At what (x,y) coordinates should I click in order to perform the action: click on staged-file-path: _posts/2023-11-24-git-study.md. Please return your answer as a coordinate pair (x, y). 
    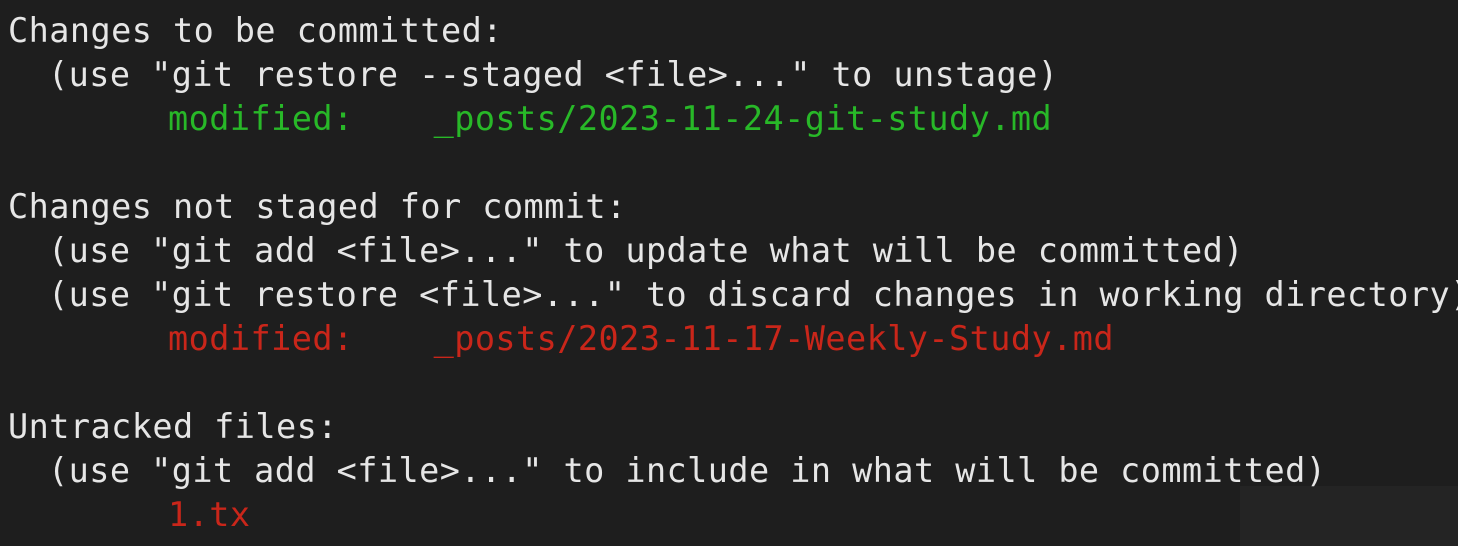
    Looking at the image, I should click on (743, 118).